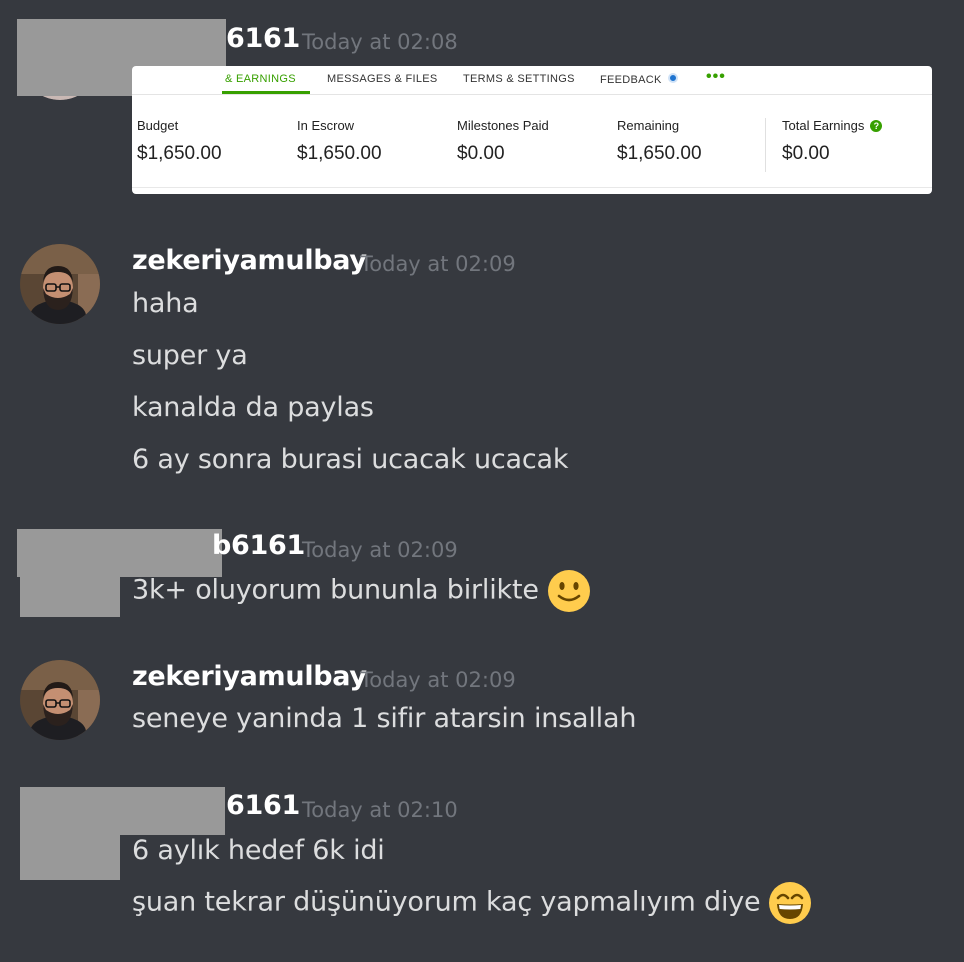 The image size is (964, 962). I want to click on message-text-content: 3k+ oluyorum bununla birlikte, so click(335, 590).